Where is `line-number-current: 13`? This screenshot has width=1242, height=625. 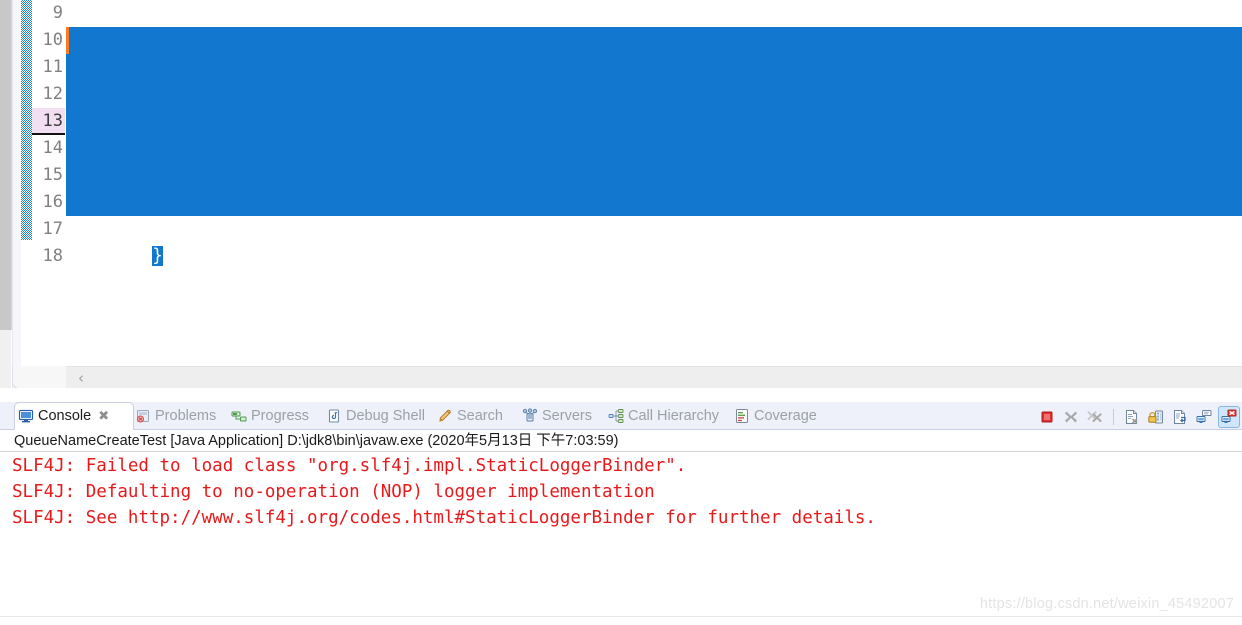 line-number-current: 13 is located at coordinates (48, 121).